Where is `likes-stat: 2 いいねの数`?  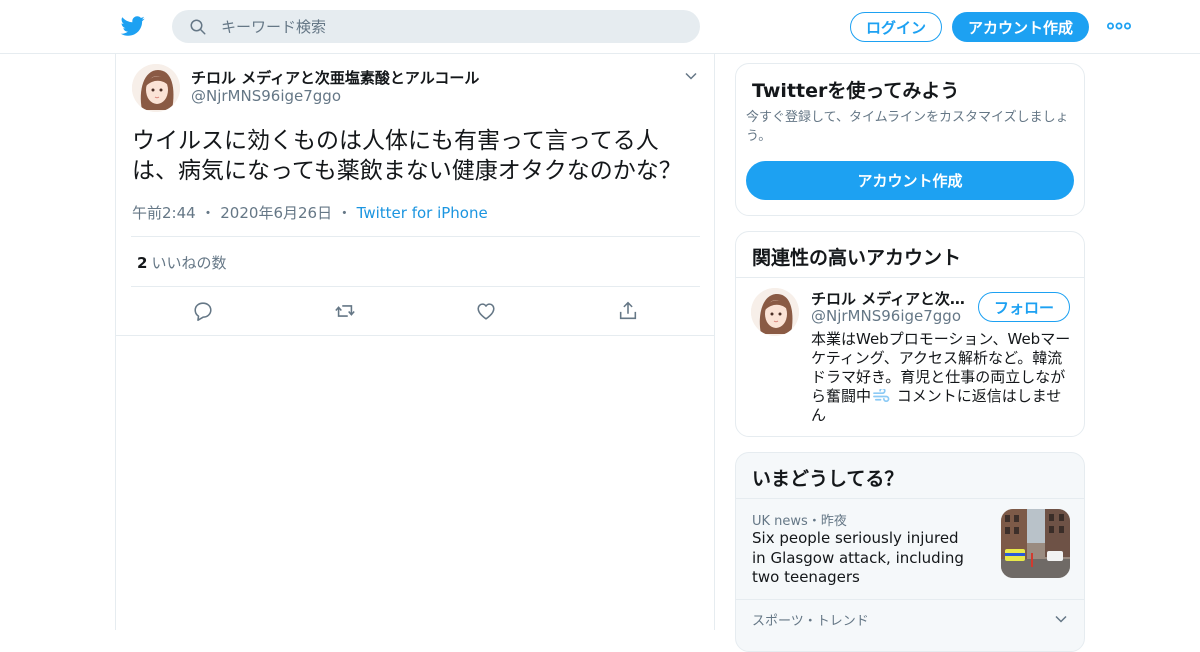
likes-stat: 2 いいねの数 is located at coordinates (181, 262).